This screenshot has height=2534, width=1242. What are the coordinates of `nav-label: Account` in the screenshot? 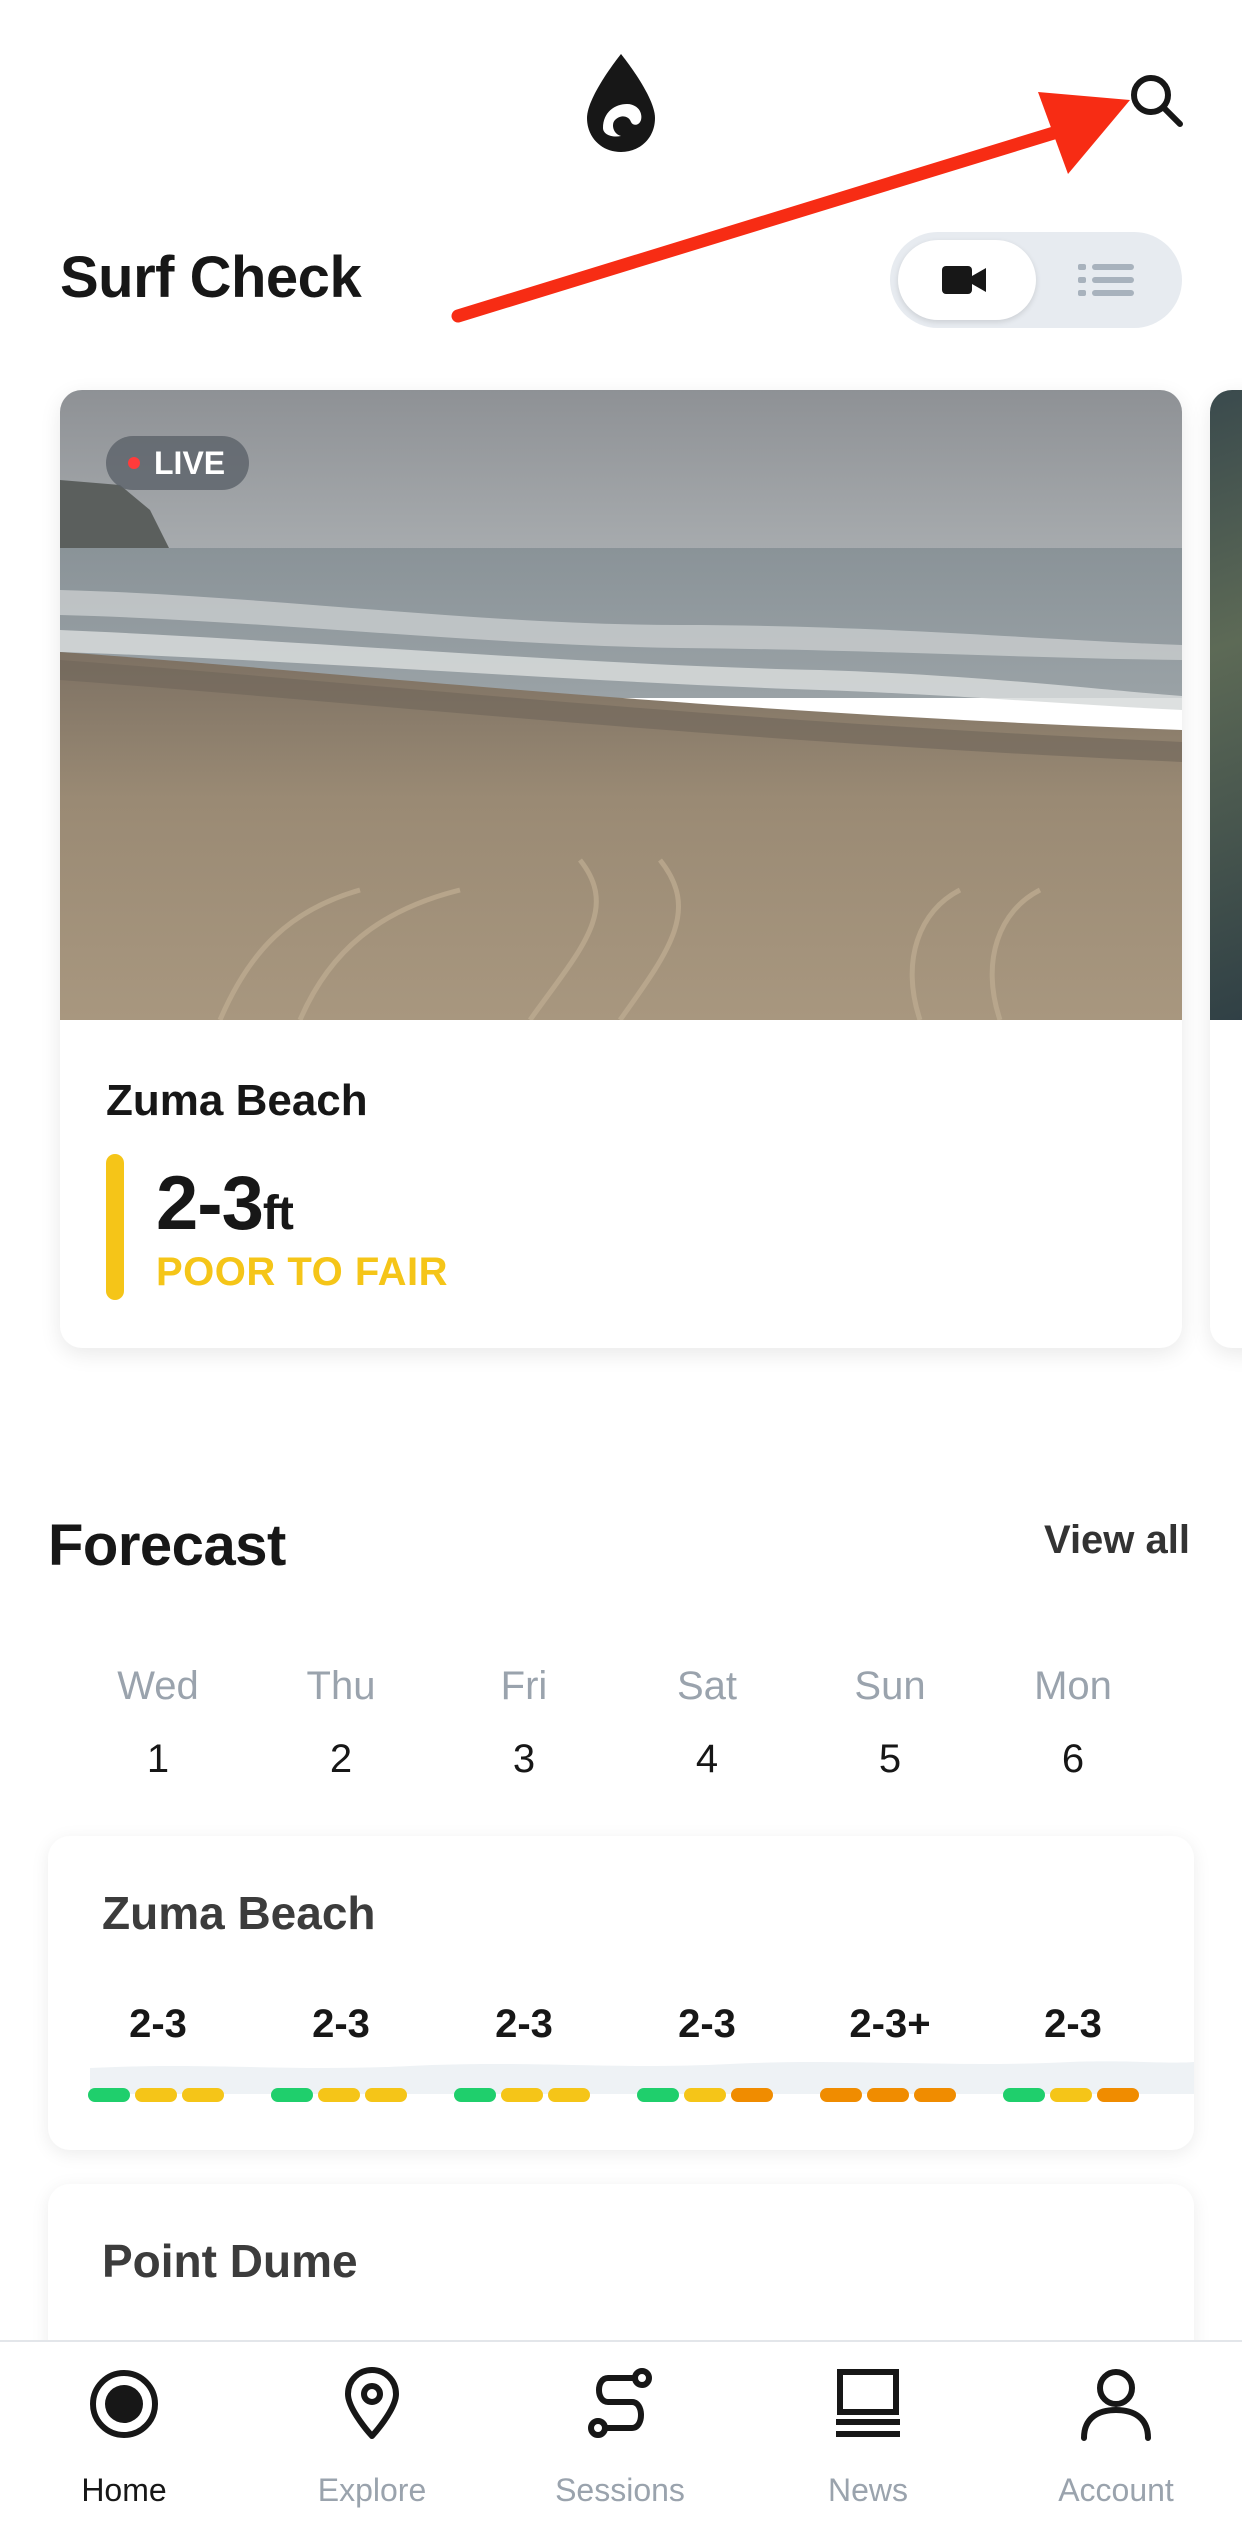 It's located at (1116, 2490).